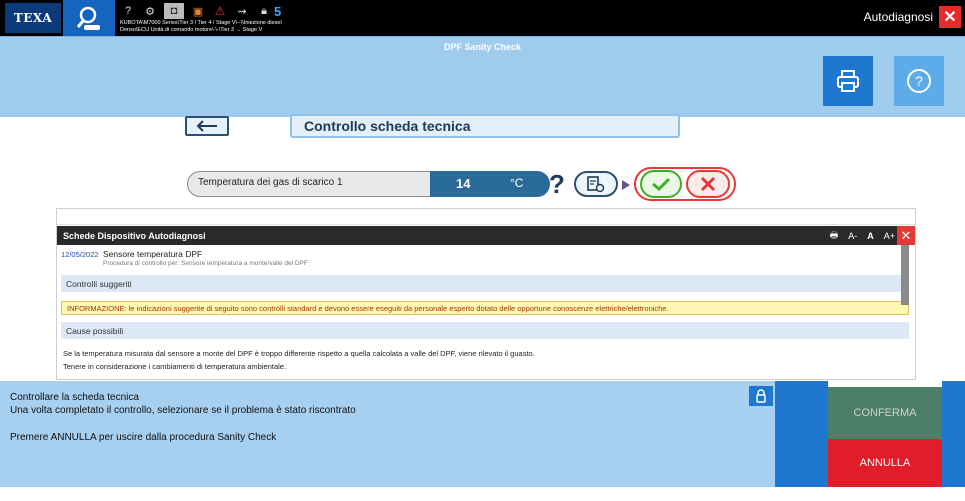 This screenshot has width=965, height=501. I want to click on confirm-button: CONFERMA, so click(885, 413).